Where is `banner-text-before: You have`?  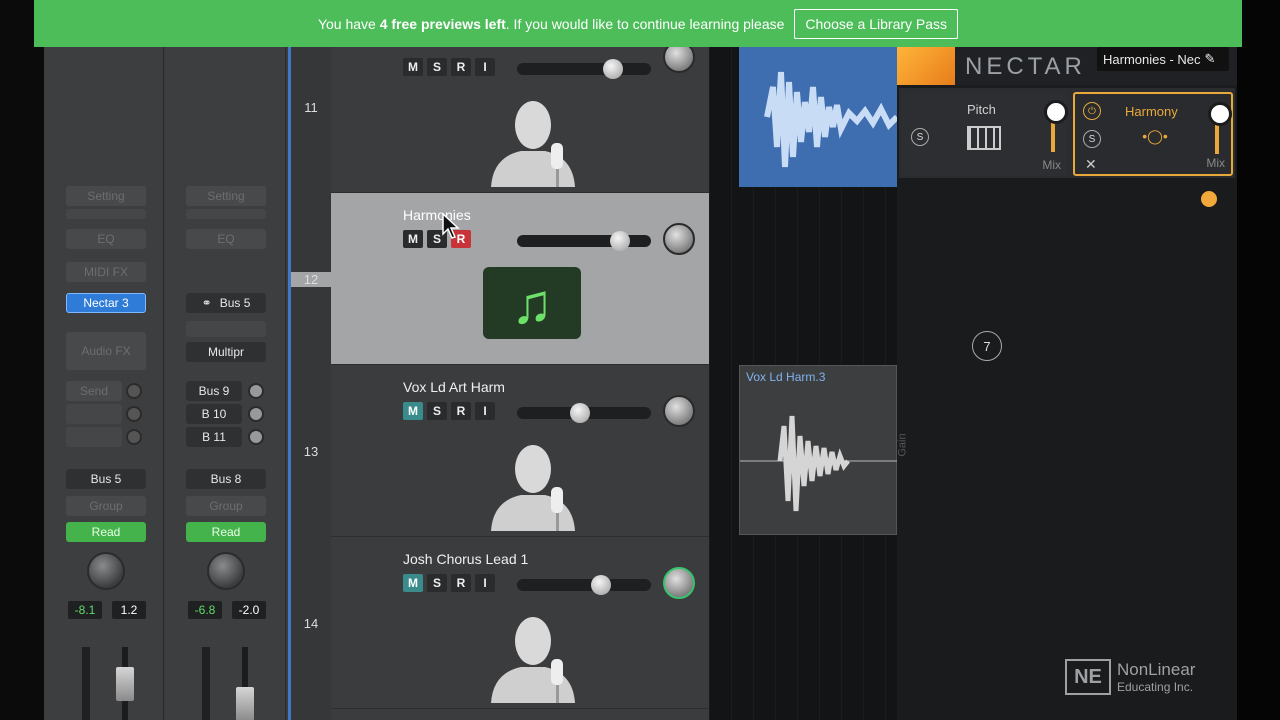
banner-text-before: You have is located at coordinates (348, 23).